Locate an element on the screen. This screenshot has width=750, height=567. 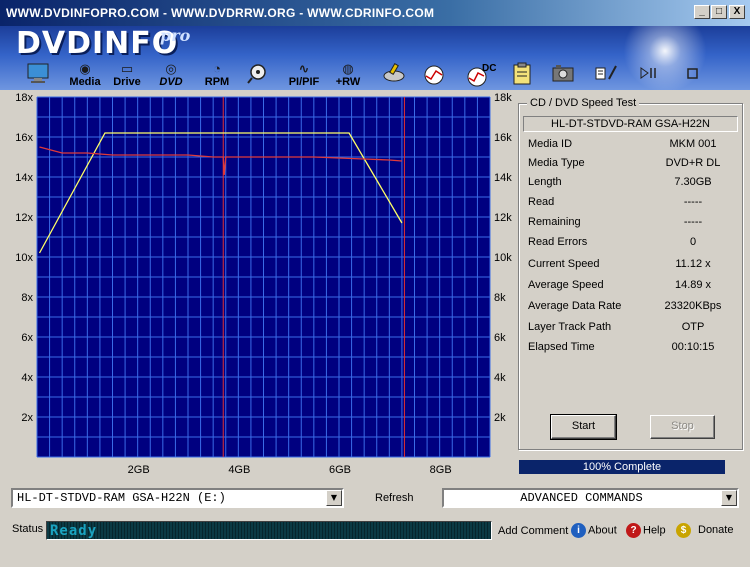
dollar-icon: $ is located at coordinates (683, 530).